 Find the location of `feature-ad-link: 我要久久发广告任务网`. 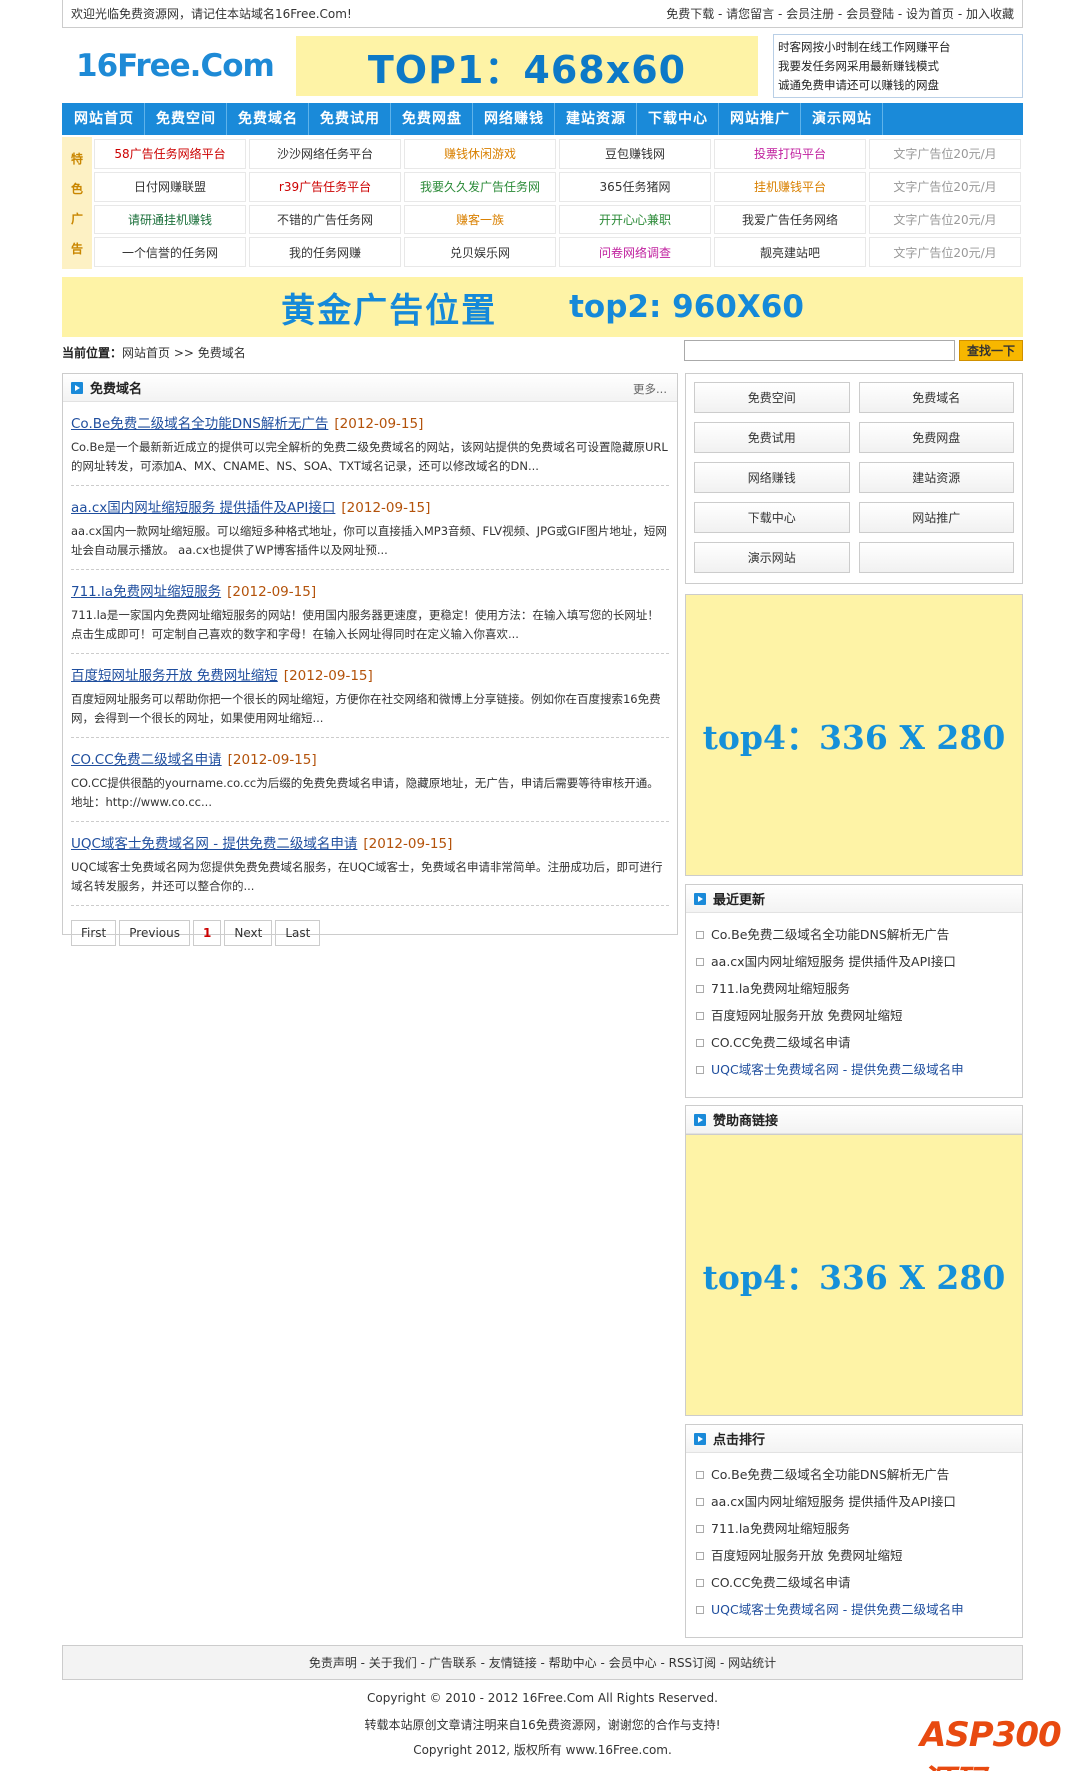

feature-ad-link: 我要久久发广告任务网 is located at coordinates (480, 186).